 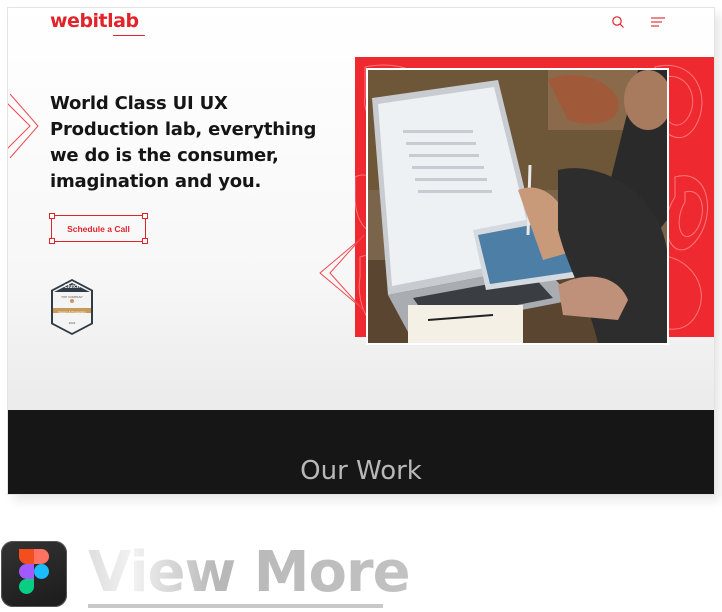 What do you see at coordinates (23, 126) in the screenshot?
I see `chevron-decoration-left` at bounding box center [23, 126].